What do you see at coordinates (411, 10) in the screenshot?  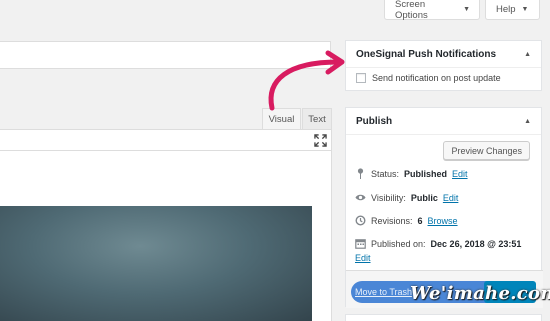 I see `screen-options-label: Screen Options` at bounding box center [411, 10].